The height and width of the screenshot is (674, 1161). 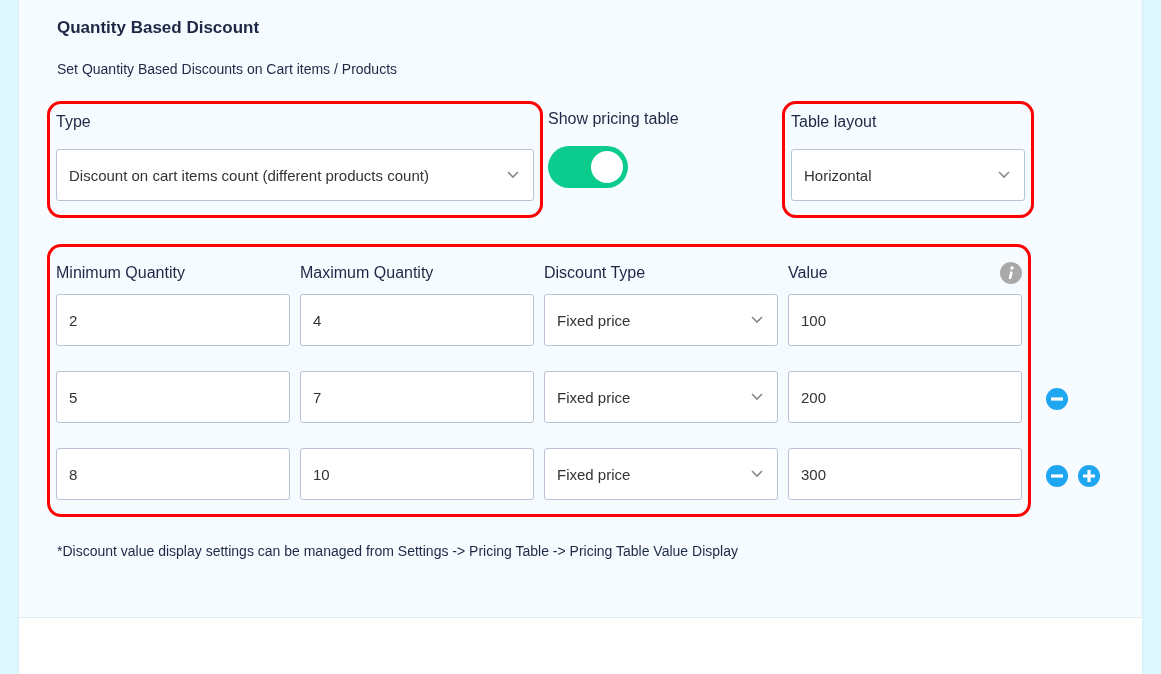 I want to click on layout-dropdown: Horizontal, so click(x=908, y=175).